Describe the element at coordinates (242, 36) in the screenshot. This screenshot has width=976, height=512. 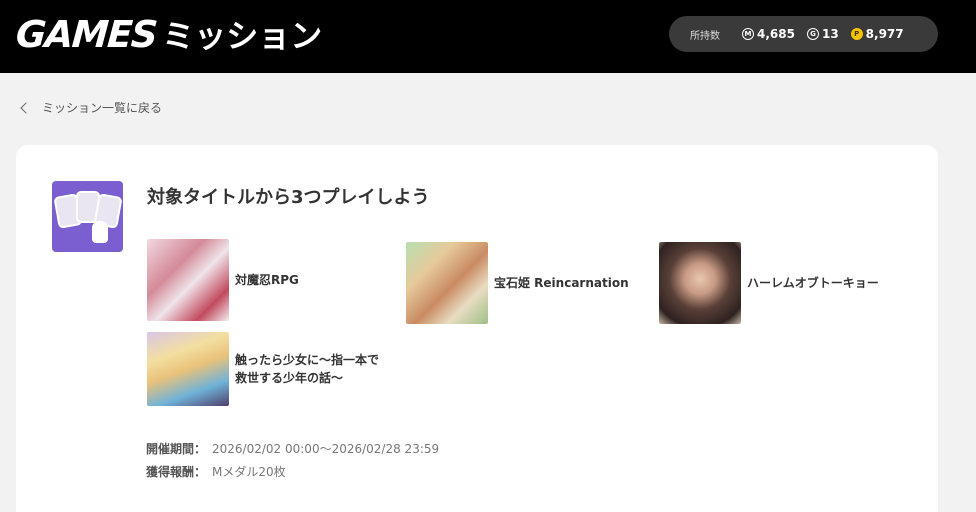
I see `logo-mission-text: ミッション` at that location.